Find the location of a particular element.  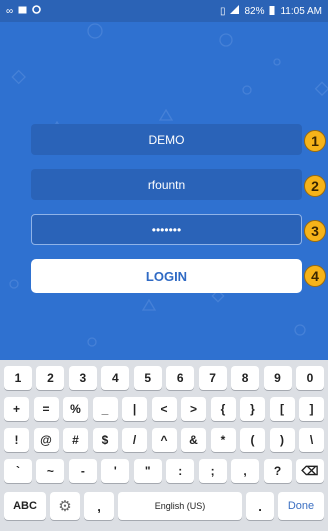

key: 1 is located at coordinates (18, 378).